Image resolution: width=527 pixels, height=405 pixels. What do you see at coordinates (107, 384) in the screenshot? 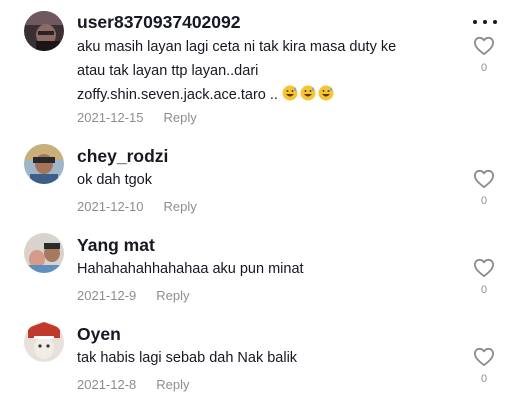
I see `comment-date: 2021-12-8` at bounding box center [107, 384].